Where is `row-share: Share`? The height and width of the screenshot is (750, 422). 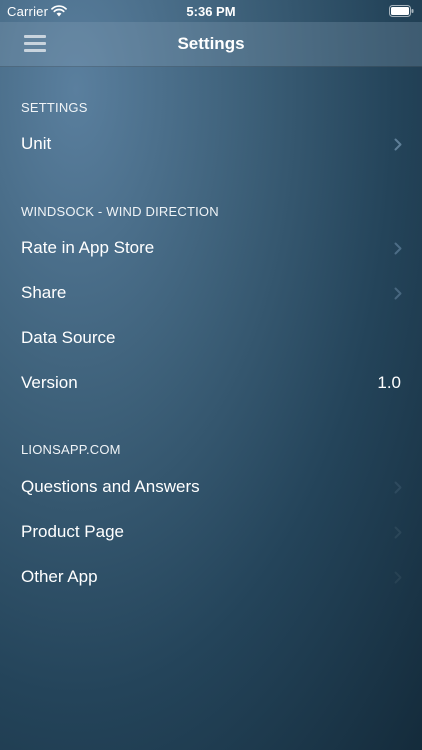
row-share: Share is located at coordinates (211, 293).